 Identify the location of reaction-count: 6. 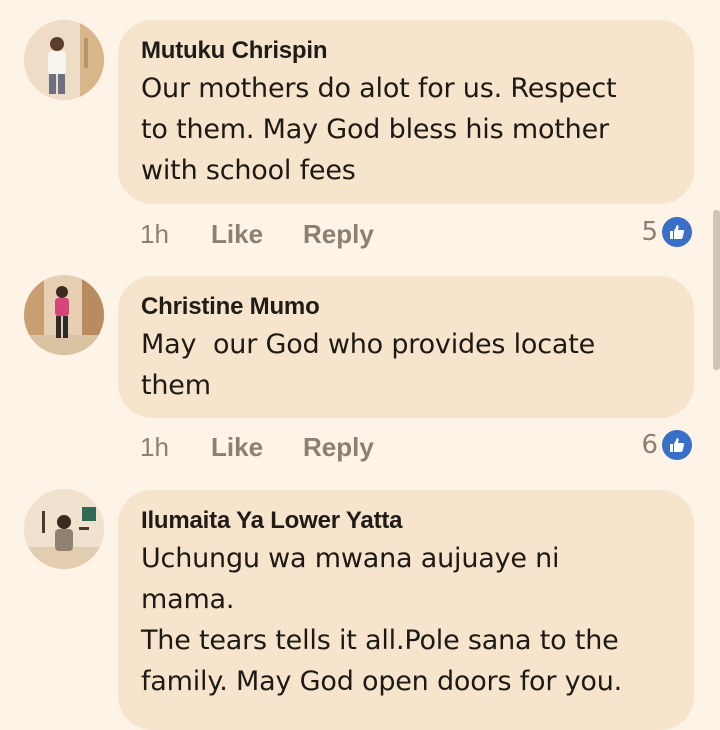
(649, 445).